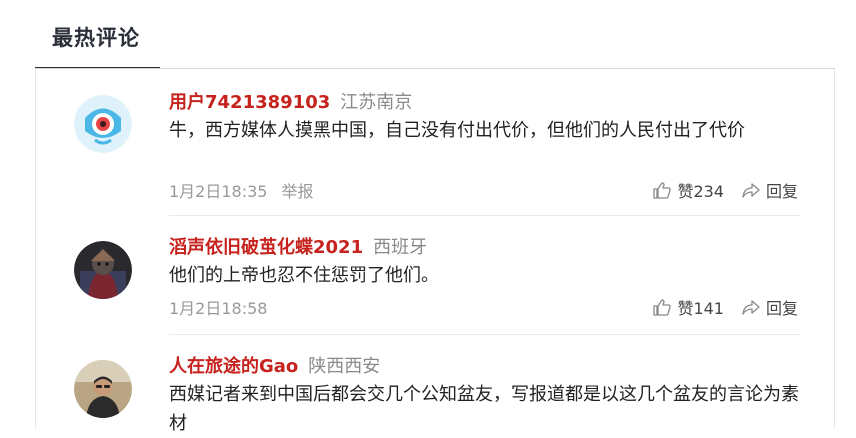 The width and height of the screenshot is (856, 438). Describe the element at coordinates (700, 308) in the screenshot. I see `like-label: 赞141` at that location.